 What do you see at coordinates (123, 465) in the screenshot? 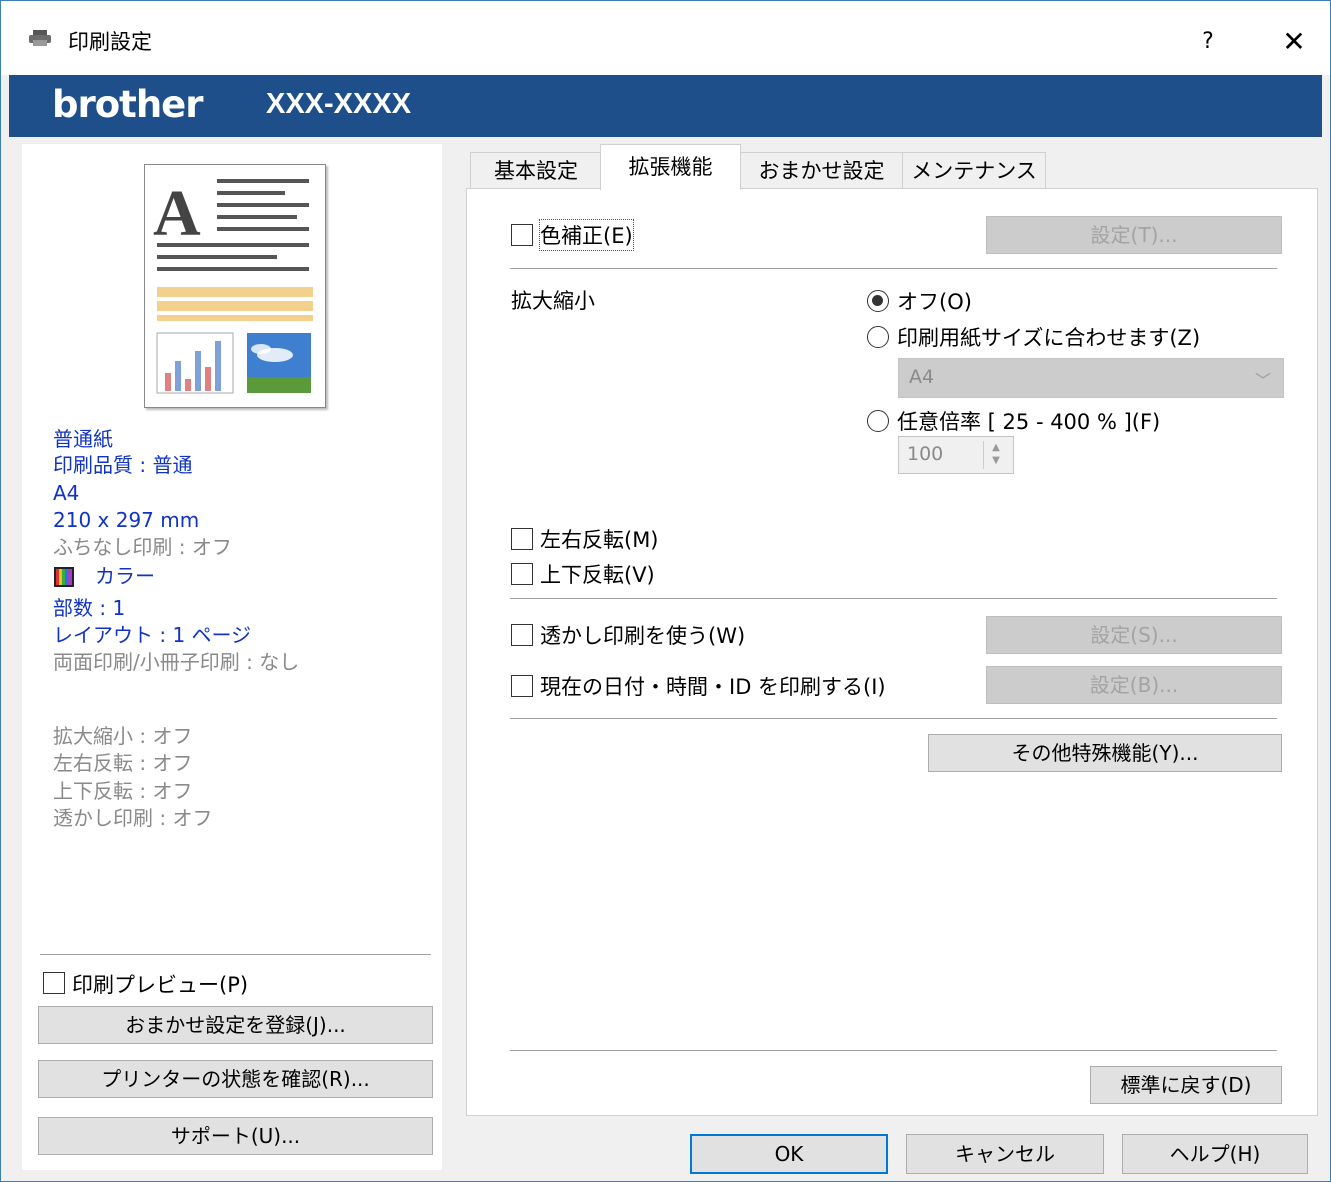
I see `summary-quality: 印刷品質 : 普通` at bounding box center [123, 465].